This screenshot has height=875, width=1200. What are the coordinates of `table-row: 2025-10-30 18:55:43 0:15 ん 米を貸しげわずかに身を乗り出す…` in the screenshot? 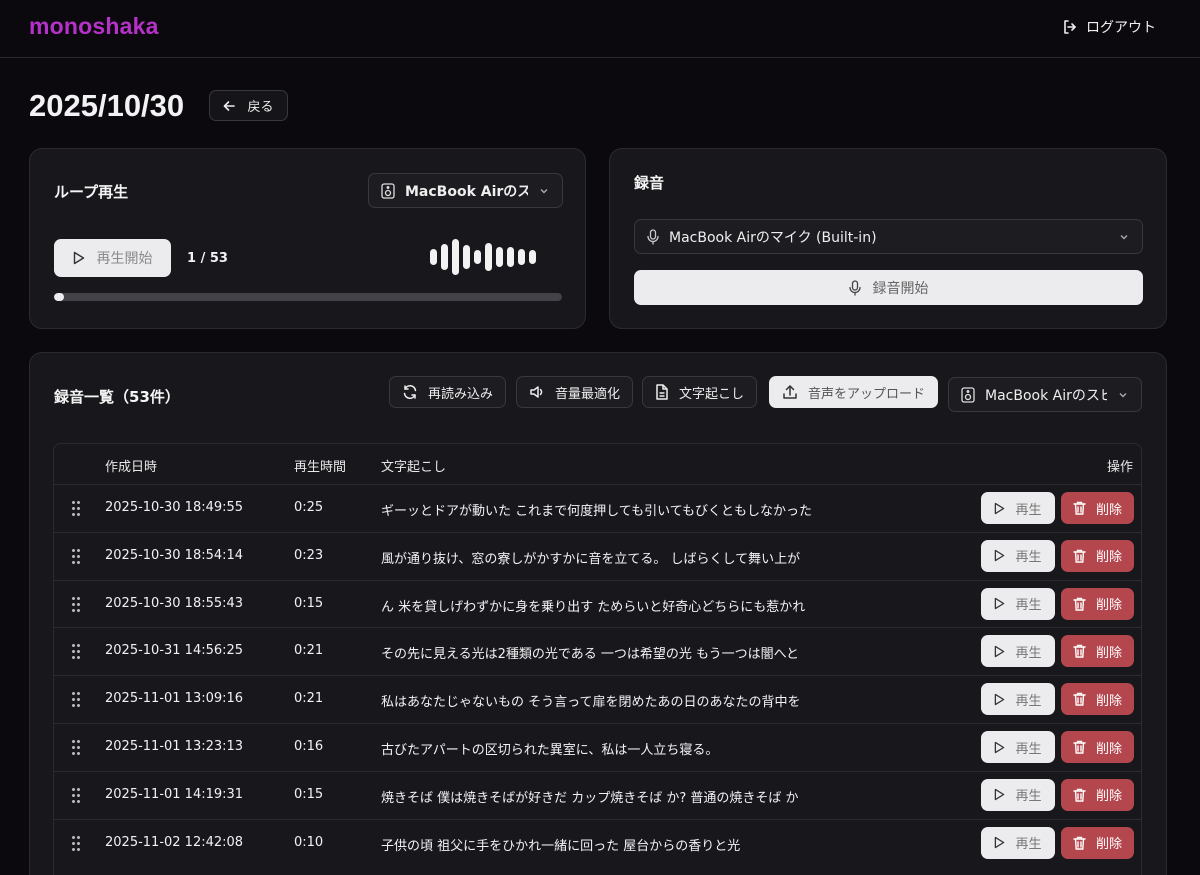 It's located at (597, 603).